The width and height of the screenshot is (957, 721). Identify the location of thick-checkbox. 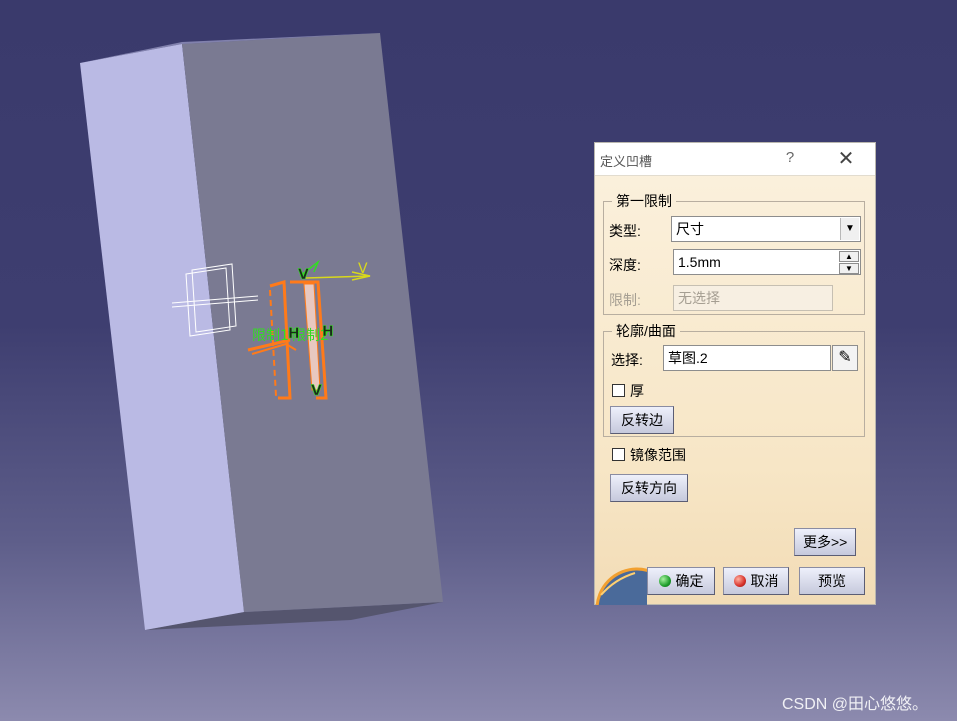
(618, 390).